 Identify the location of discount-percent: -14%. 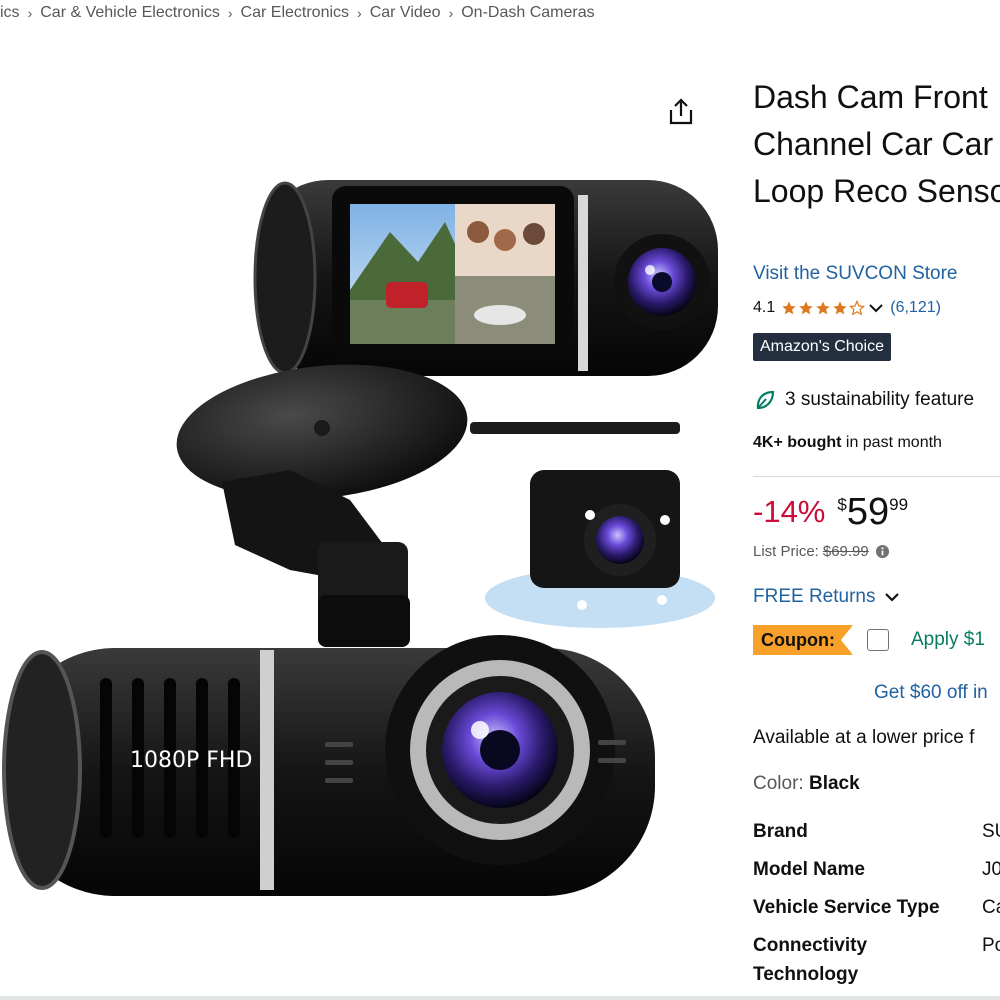
(789, 511).